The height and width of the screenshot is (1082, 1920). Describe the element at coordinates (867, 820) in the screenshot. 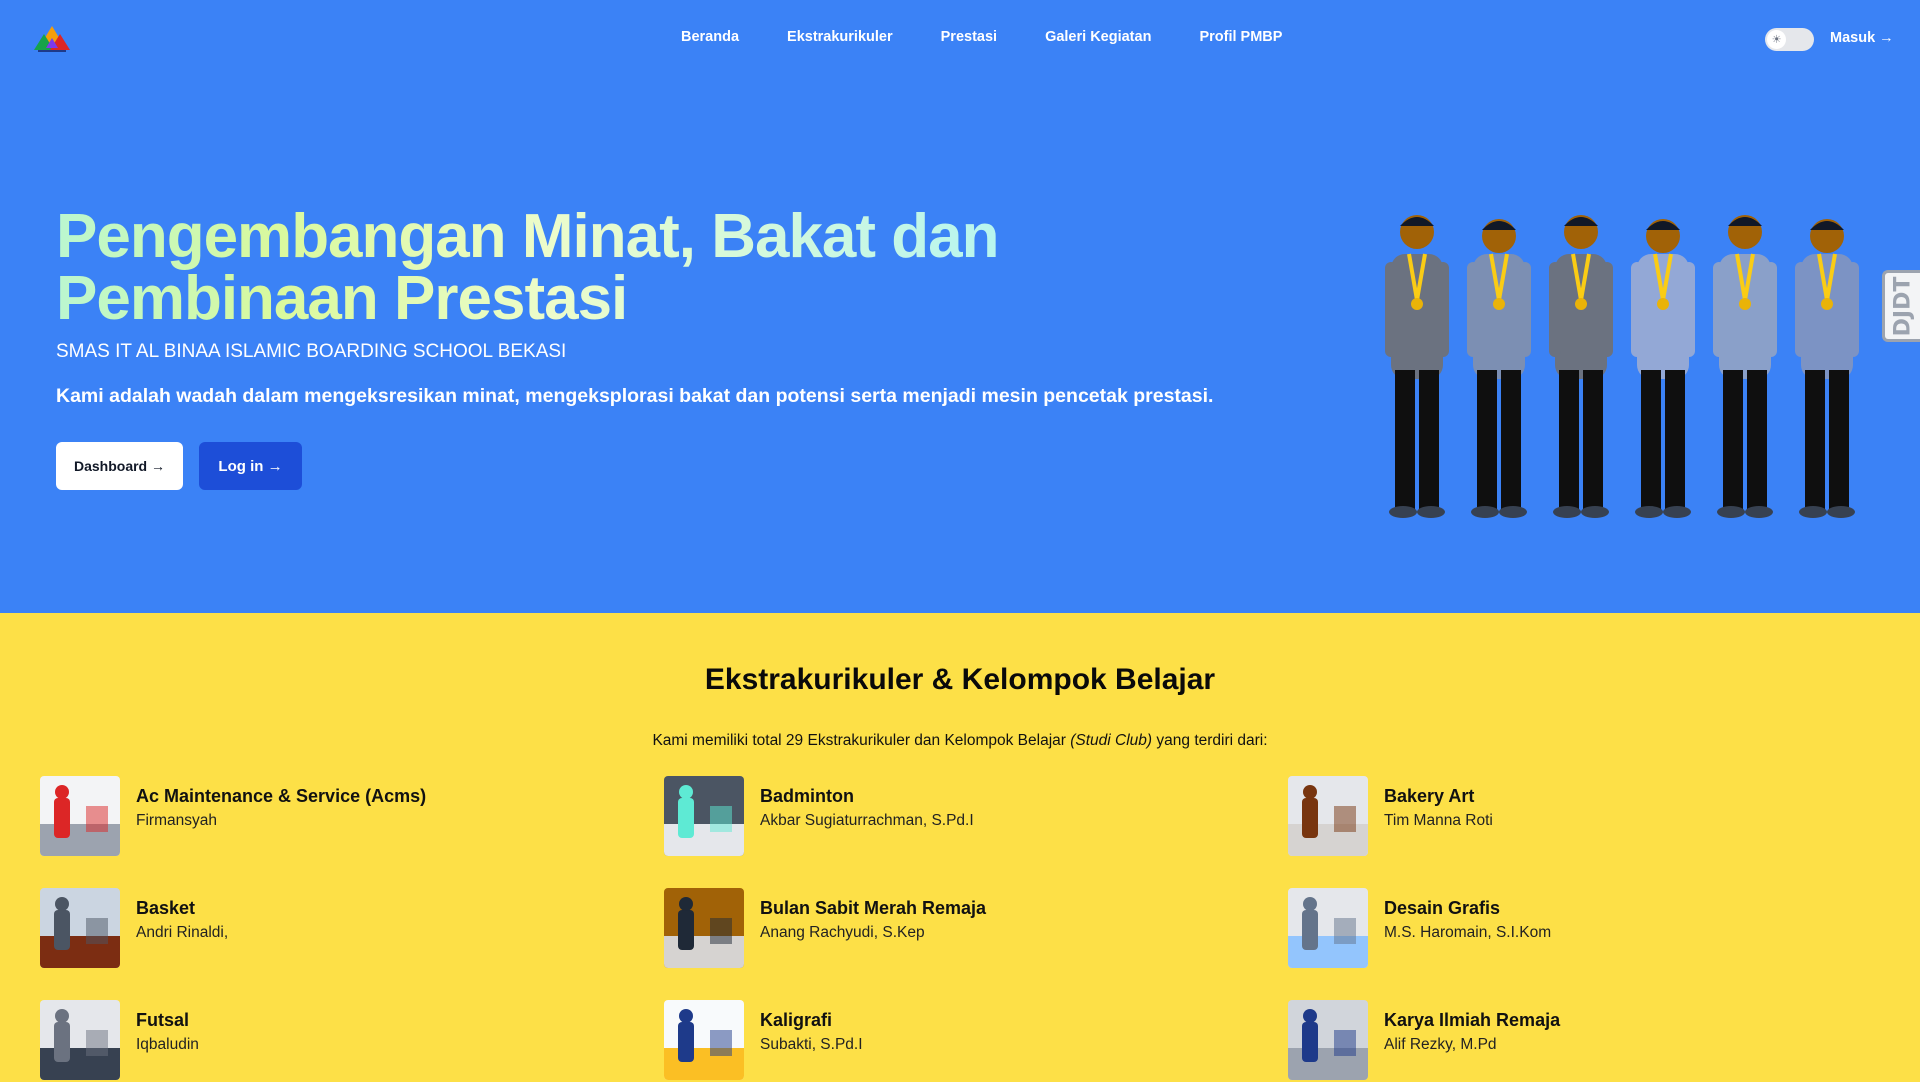

I see `activity-mentor: Akbar Sugiaturrachman, S.Pd.I` at that location.